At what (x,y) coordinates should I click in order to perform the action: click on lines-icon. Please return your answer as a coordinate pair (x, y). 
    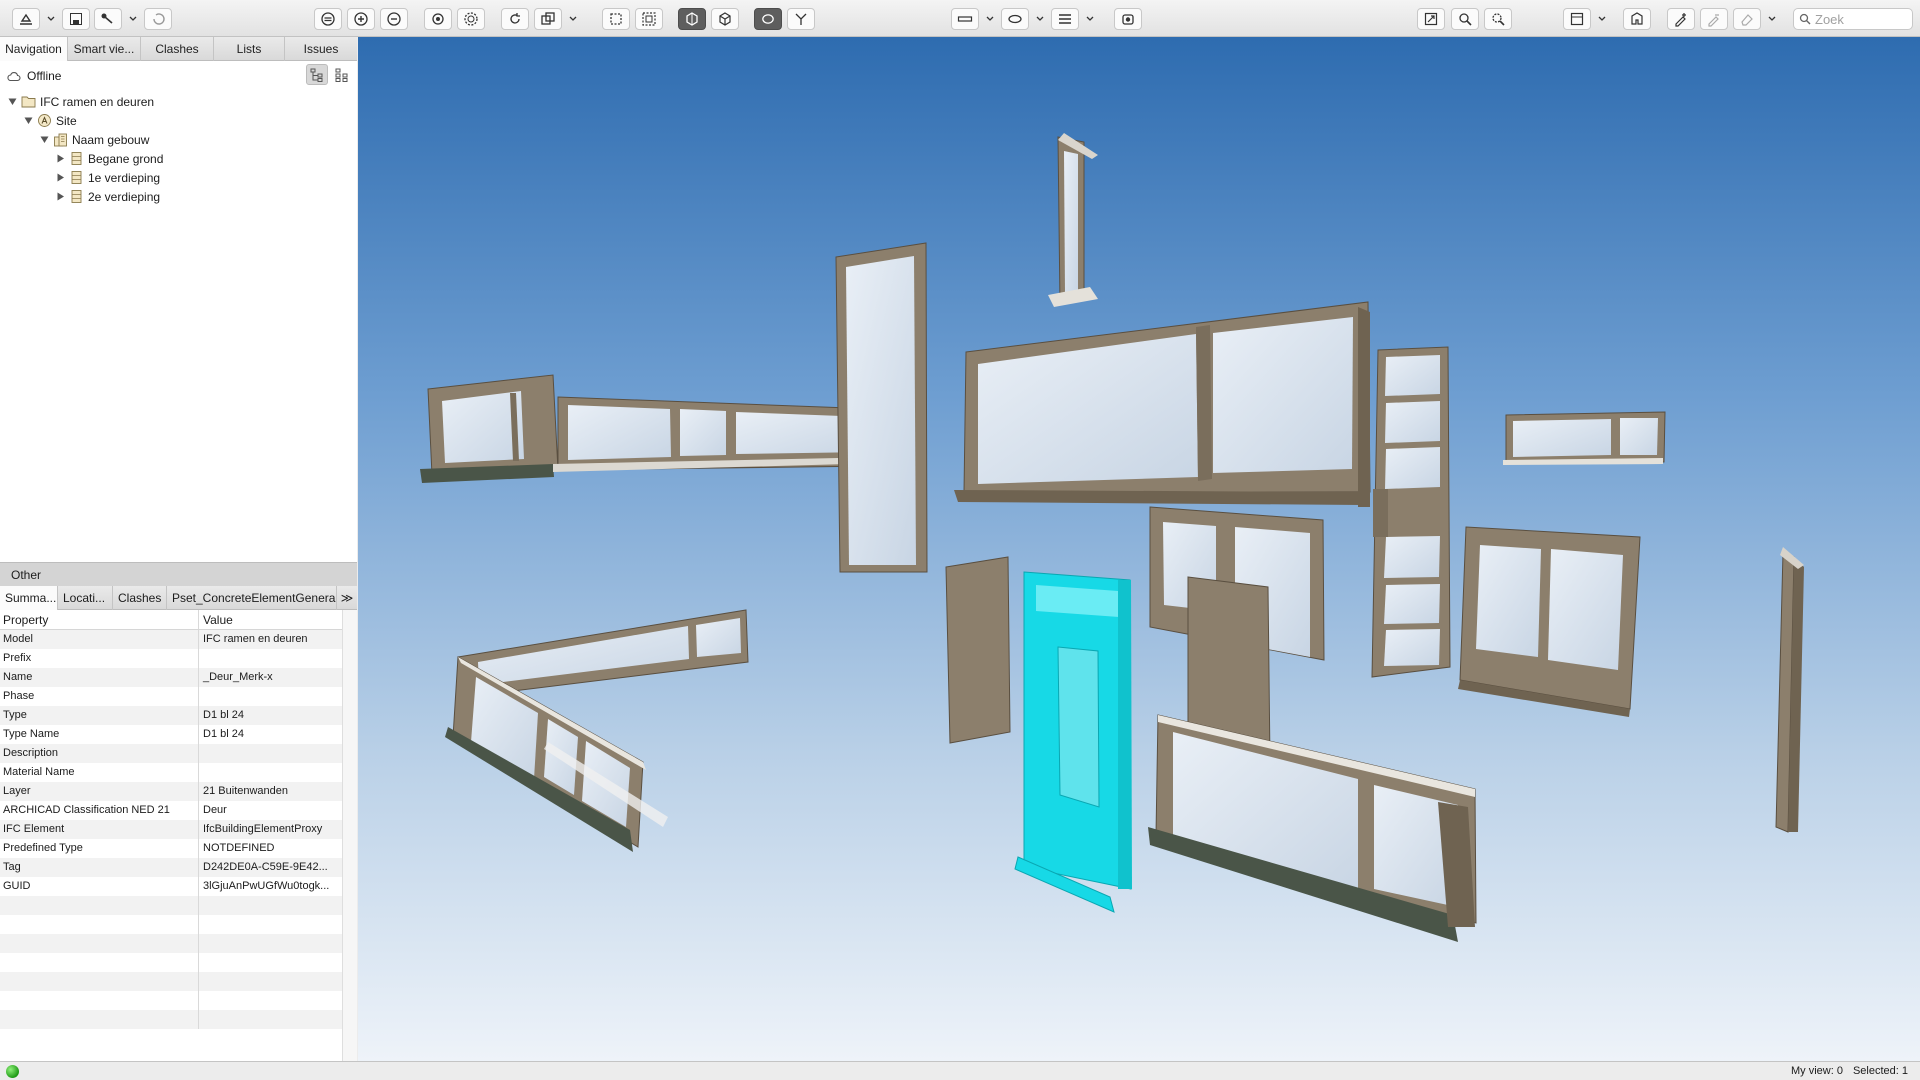
    Looking at the image, I should click on (1065, 19).